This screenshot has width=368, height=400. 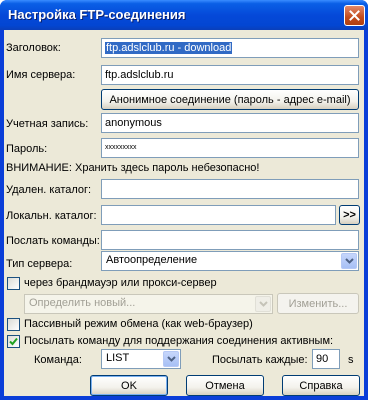 I want to click on server-type-value: Автоопределение, so click(x=152, y=260).